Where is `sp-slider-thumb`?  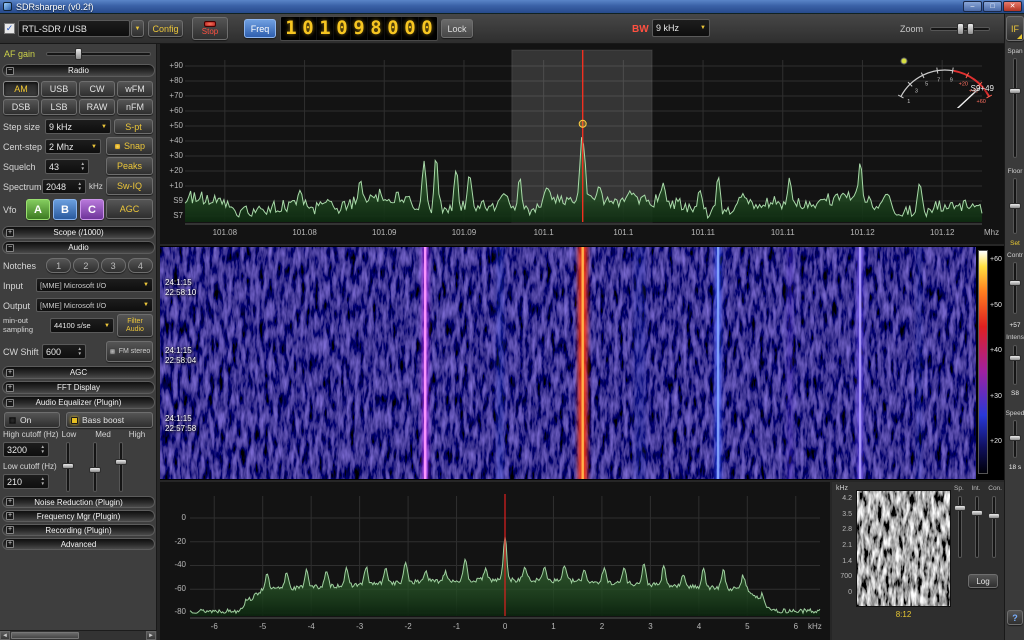 sp-slider-thumb is located at coordinates (960, 508).